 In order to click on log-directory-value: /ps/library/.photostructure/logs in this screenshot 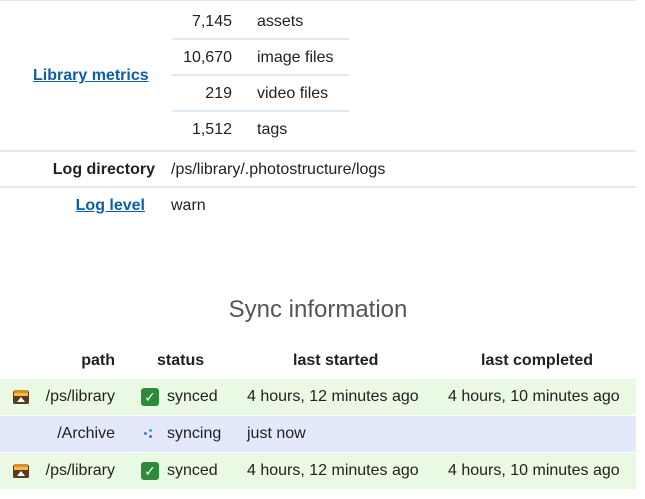, I will do `click(278, 169)`.